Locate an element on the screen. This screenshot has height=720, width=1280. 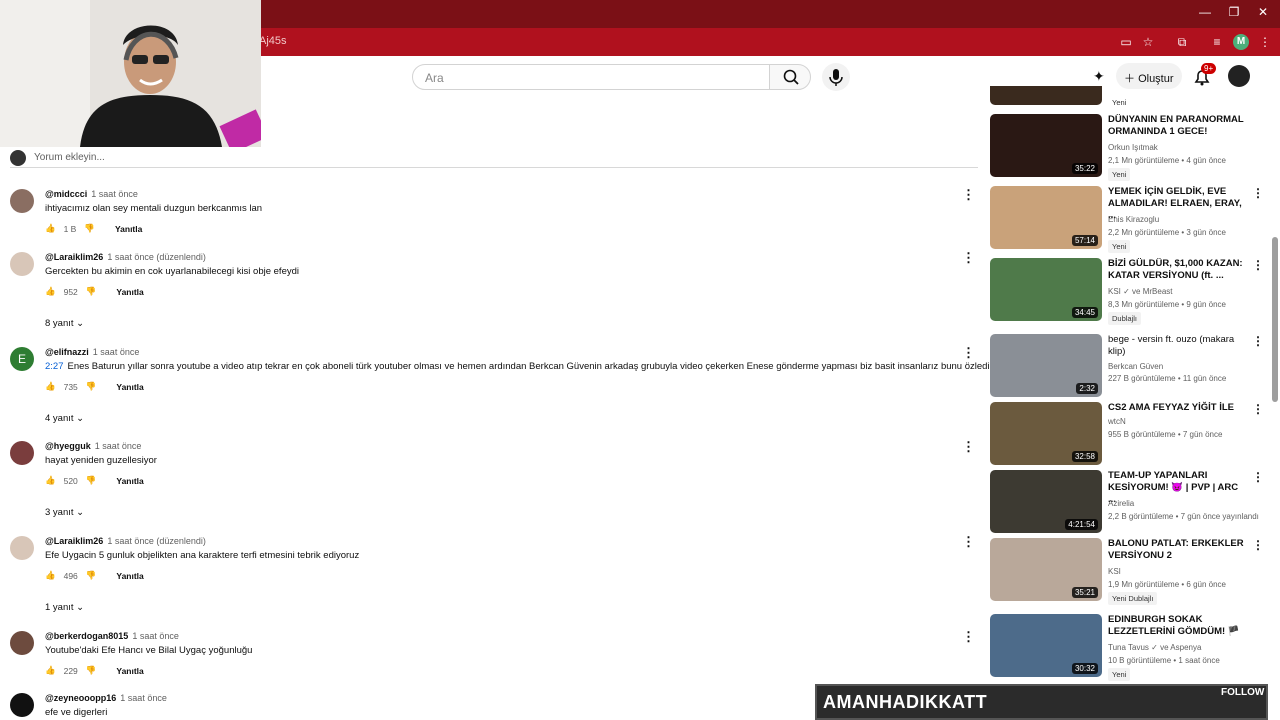
bookmark-star-icon: ☆ is located at coordinates (1148, 42).